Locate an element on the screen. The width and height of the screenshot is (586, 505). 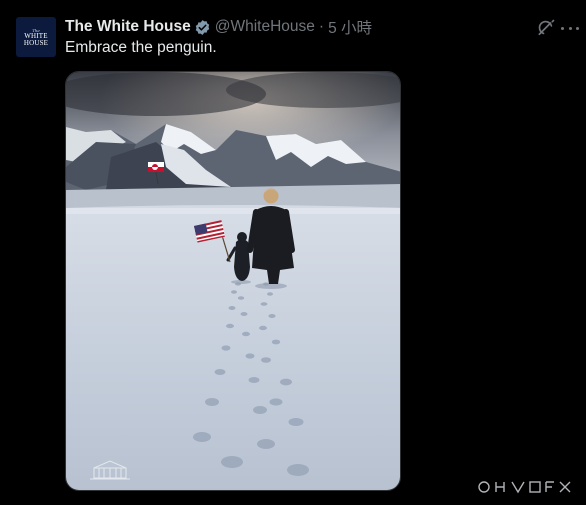
grok-icon is located at coordinates (546, 28).